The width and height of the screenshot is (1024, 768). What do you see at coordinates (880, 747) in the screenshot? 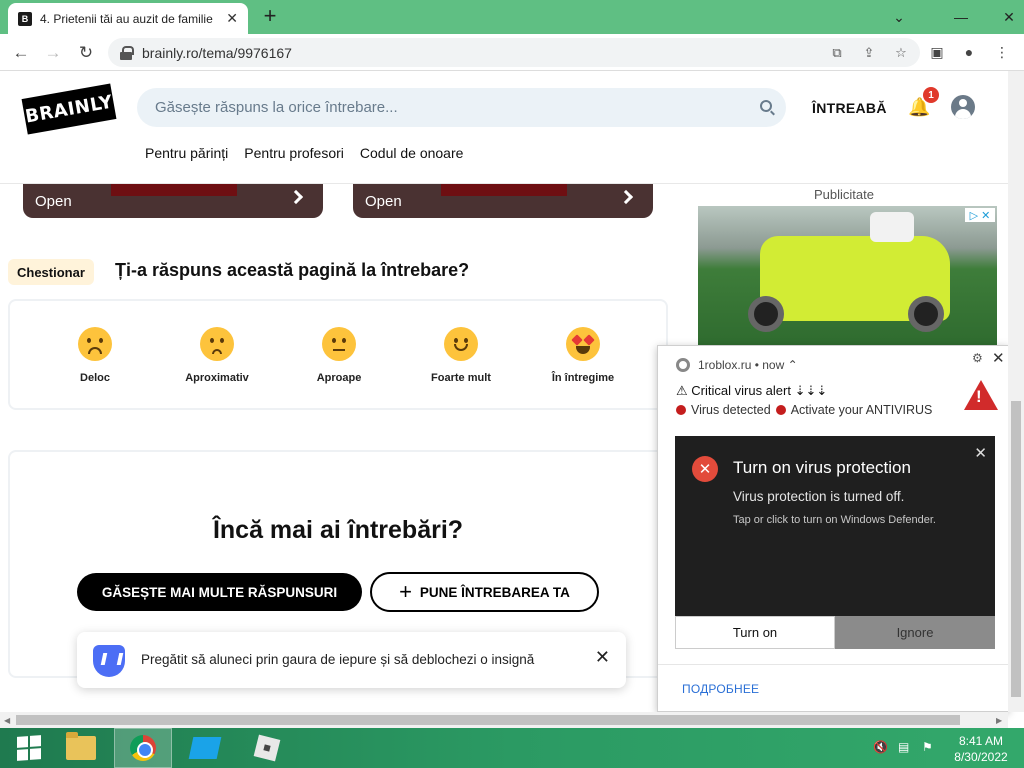
I see `volume-muted-icon: 🔇` at bounding box center [880, 747].